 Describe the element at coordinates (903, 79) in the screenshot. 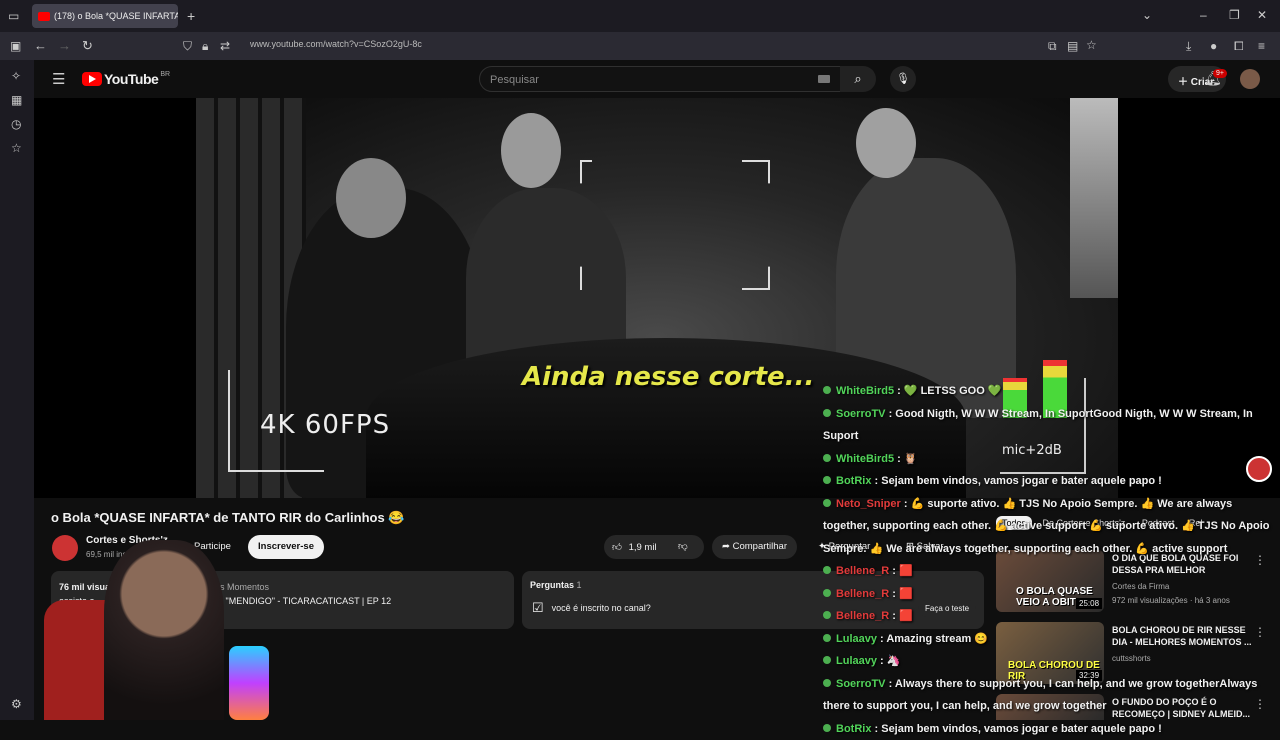

I see `voice-search-button: 🎙︎` at that location.